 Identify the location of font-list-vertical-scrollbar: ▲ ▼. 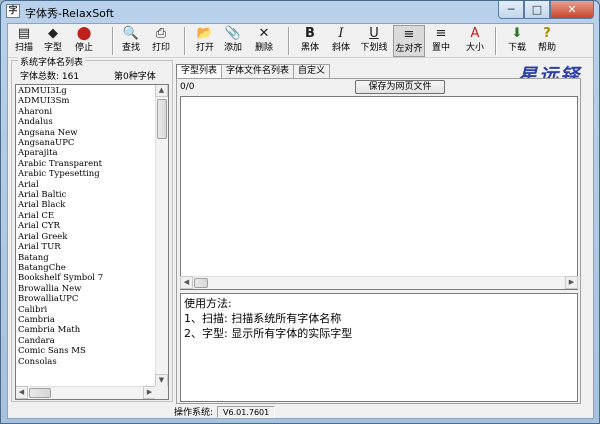
(161, 236).